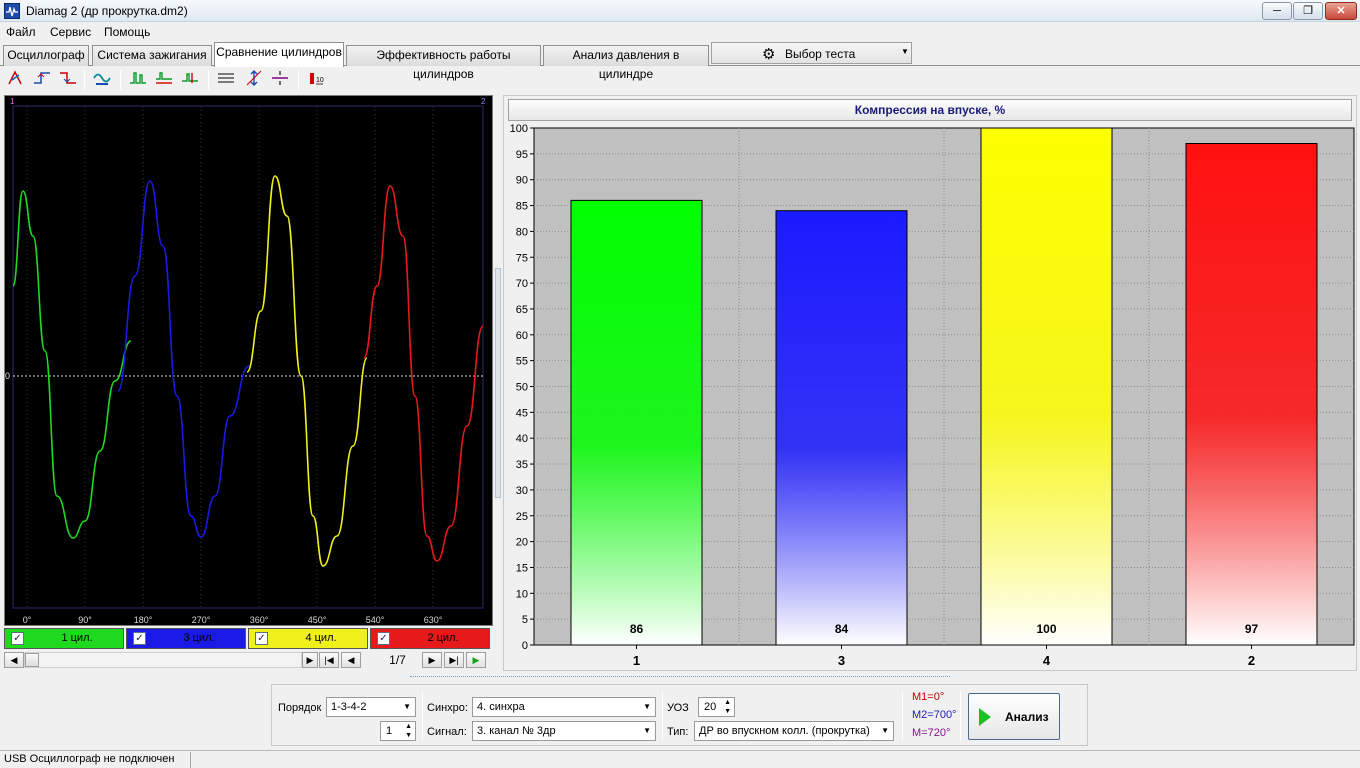  What do you see at coordinates (226, 80) in the screenshot?
I see `grid-lines-icon` at bounding box center [226, 80].